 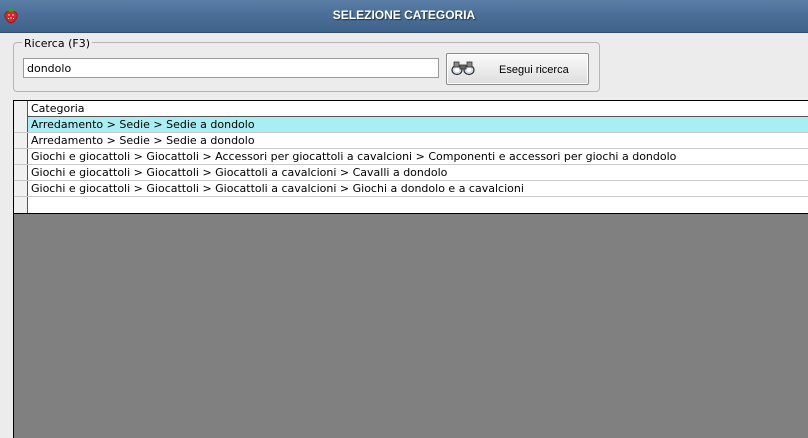 I want to click on title-bar: SELEZIONE CATEGORIA, so click(x=404, y=16).